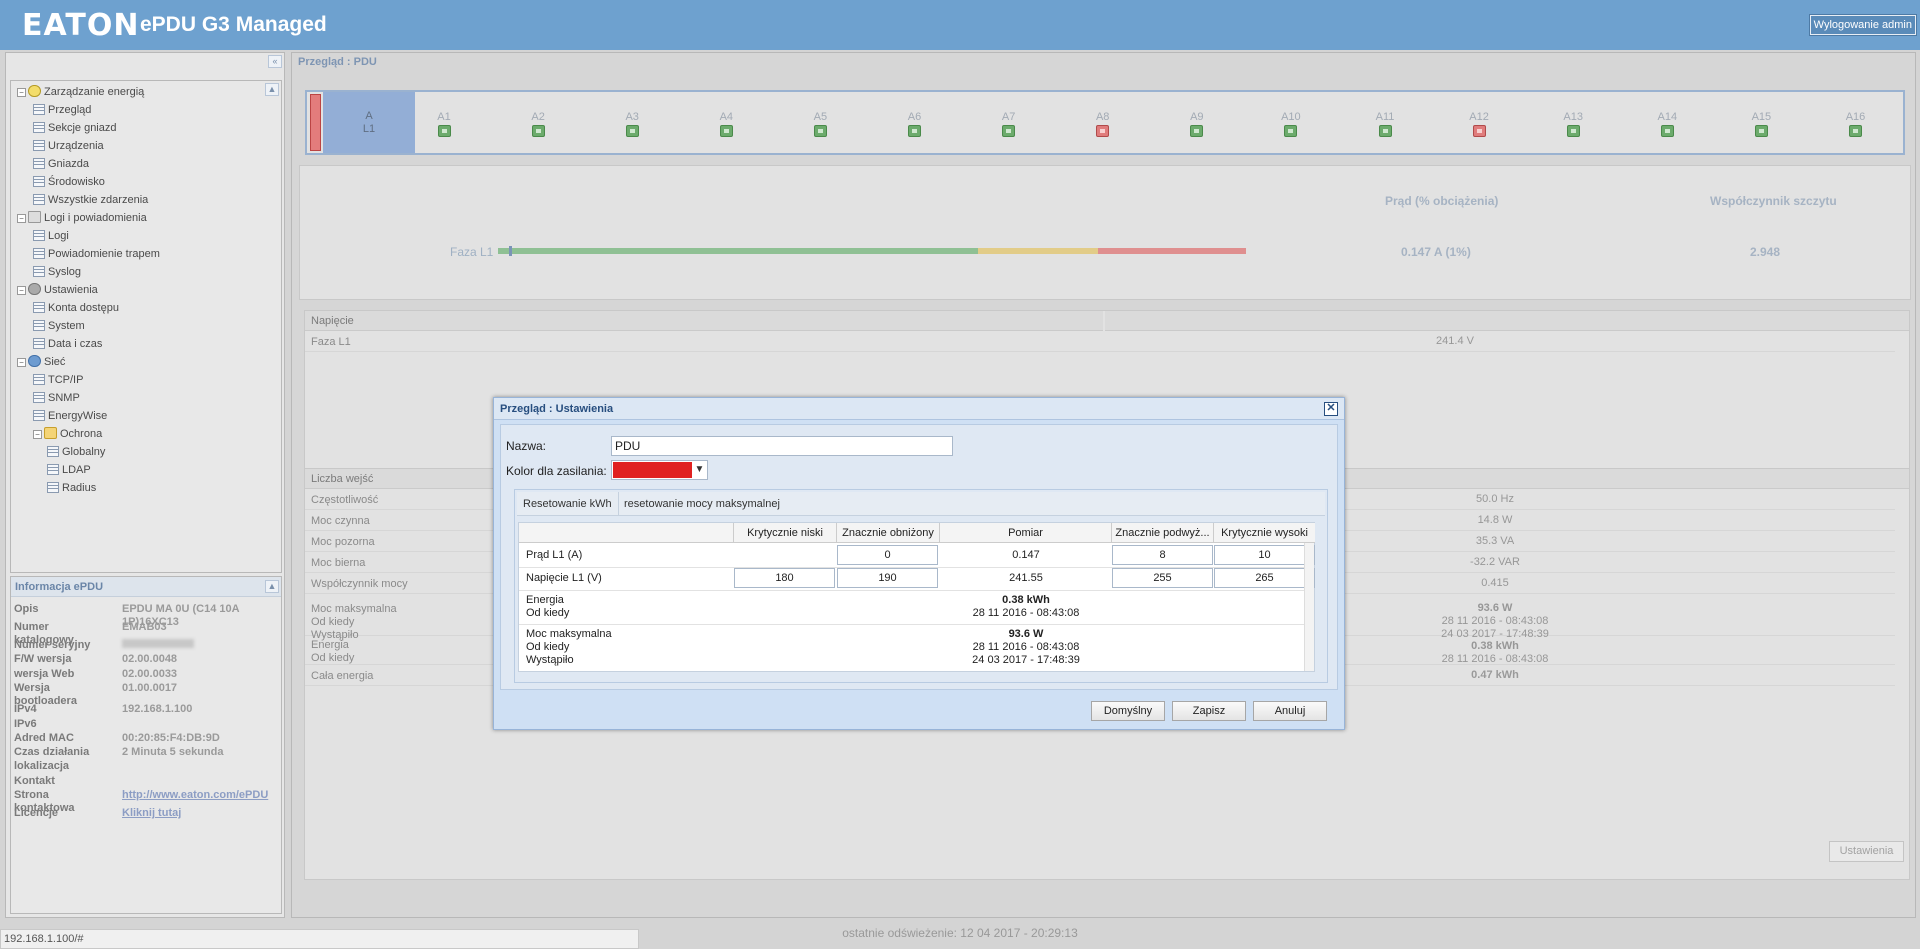 The height and width of the screenshot is (949, 1920). What do you see at coordinates (444, 124) in the screenshot?
I see `outlet-a1: A1` at bounding box center [444, 124].